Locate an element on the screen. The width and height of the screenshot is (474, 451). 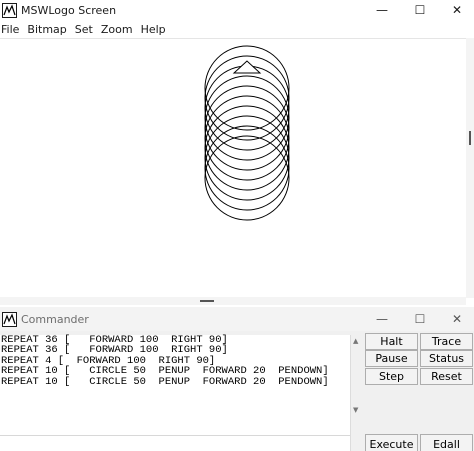
commander-minimize-button: — is located at coordinates (382, 319).